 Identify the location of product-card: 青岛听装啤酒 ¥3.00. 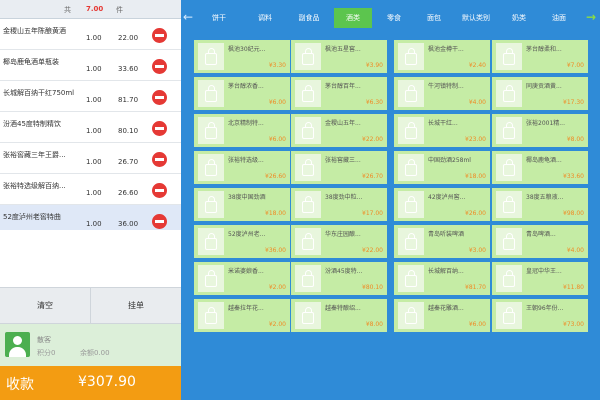
(442, 241).